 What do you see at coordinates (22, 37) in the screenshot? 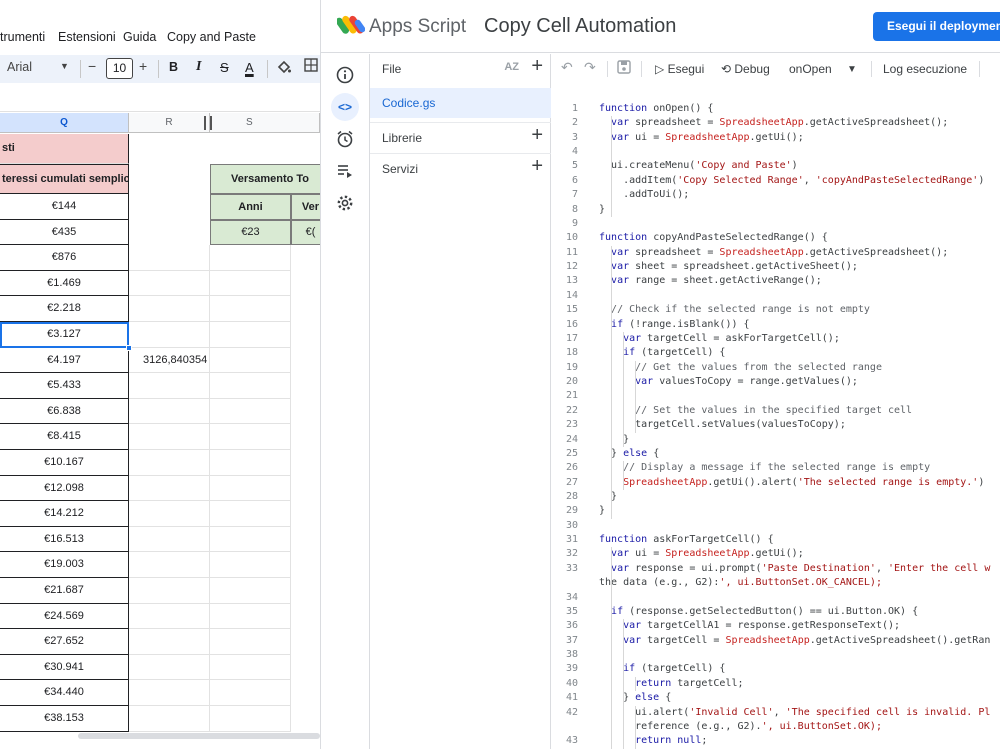
I see `menu-strumenti: trumenti` at bounding box center [22, 37].